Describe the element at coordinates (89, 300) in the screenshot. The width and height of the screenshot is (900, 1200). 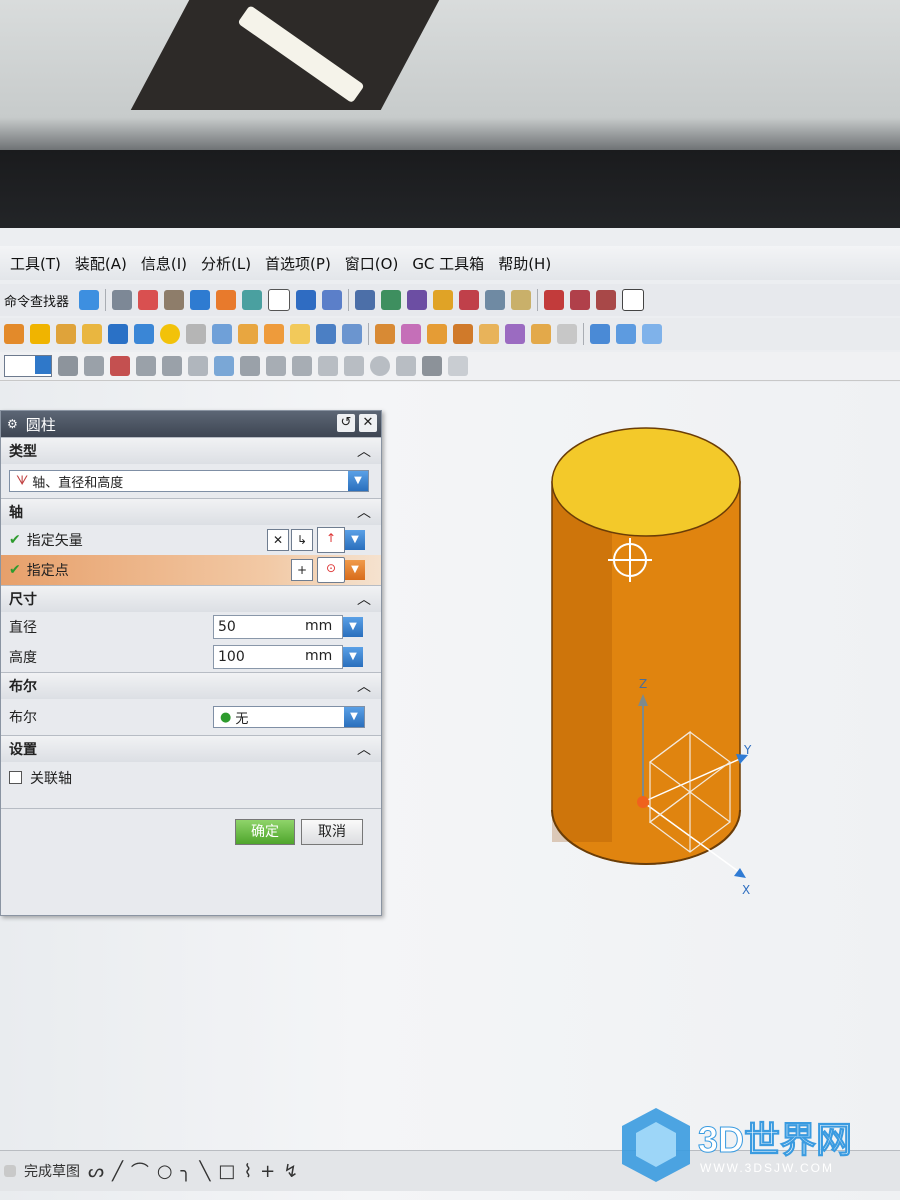
I see `cube-view-icon` at that location.